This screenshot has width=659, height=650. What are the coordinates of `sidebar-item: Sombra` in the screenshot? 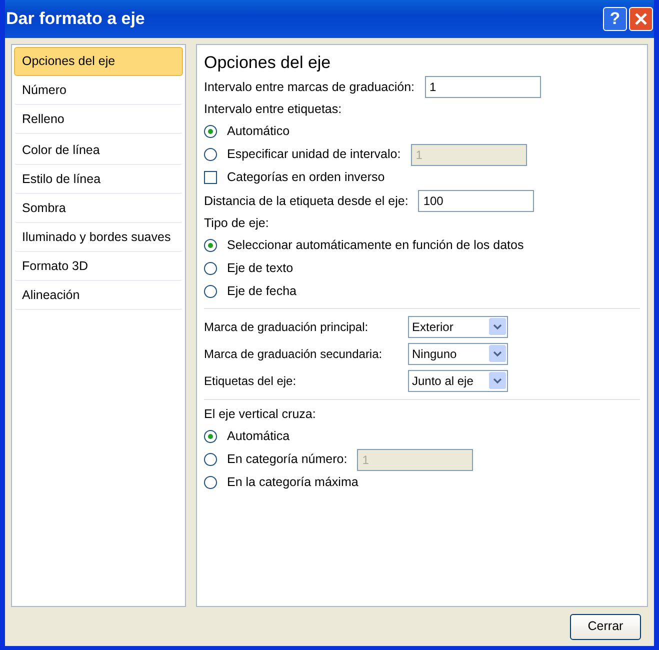 It's located at (98, 208).